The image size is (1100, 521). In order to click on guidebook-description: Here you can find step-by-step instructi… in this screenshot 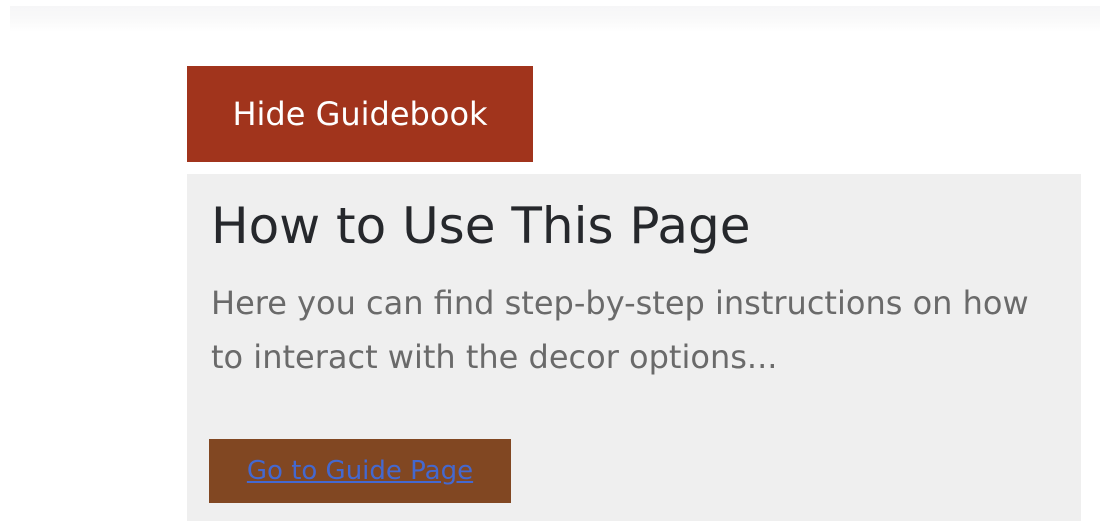, I will do `click(620, 330)`.